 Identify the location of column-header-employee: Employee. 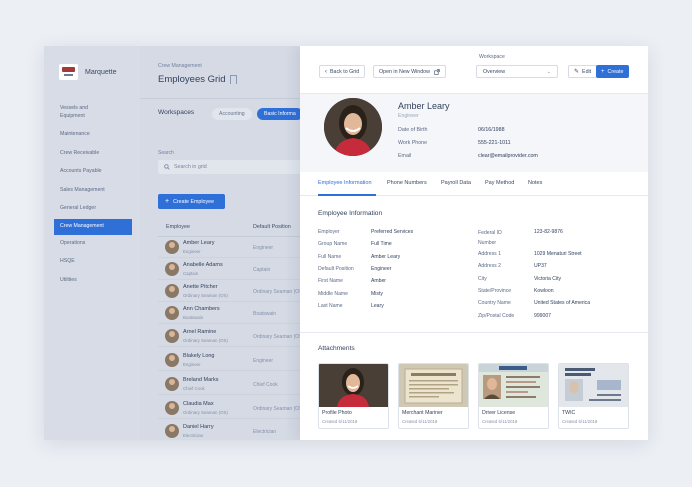
(178, 227).